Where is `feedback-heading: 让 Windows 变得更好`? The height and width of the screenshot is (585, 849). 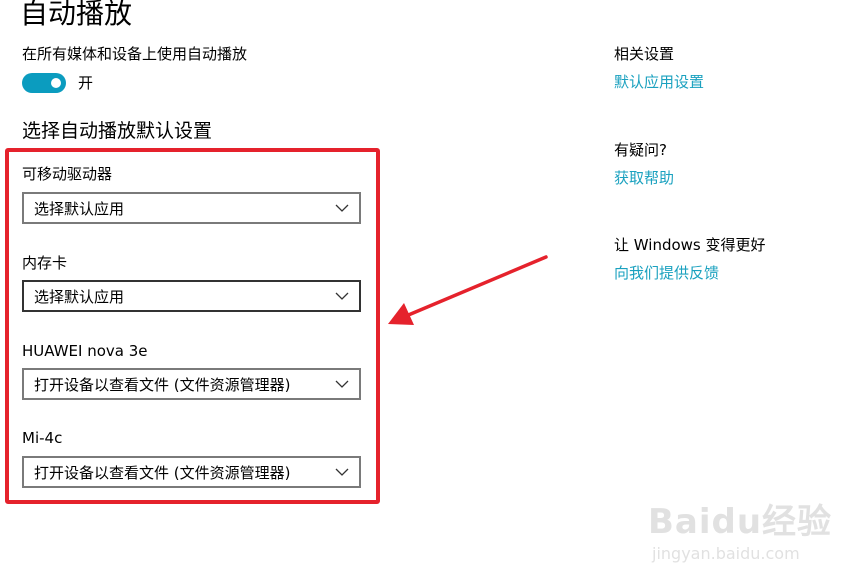 feedback-heading: 让 Windows 变得更好 is located at coordinates (690, 245).